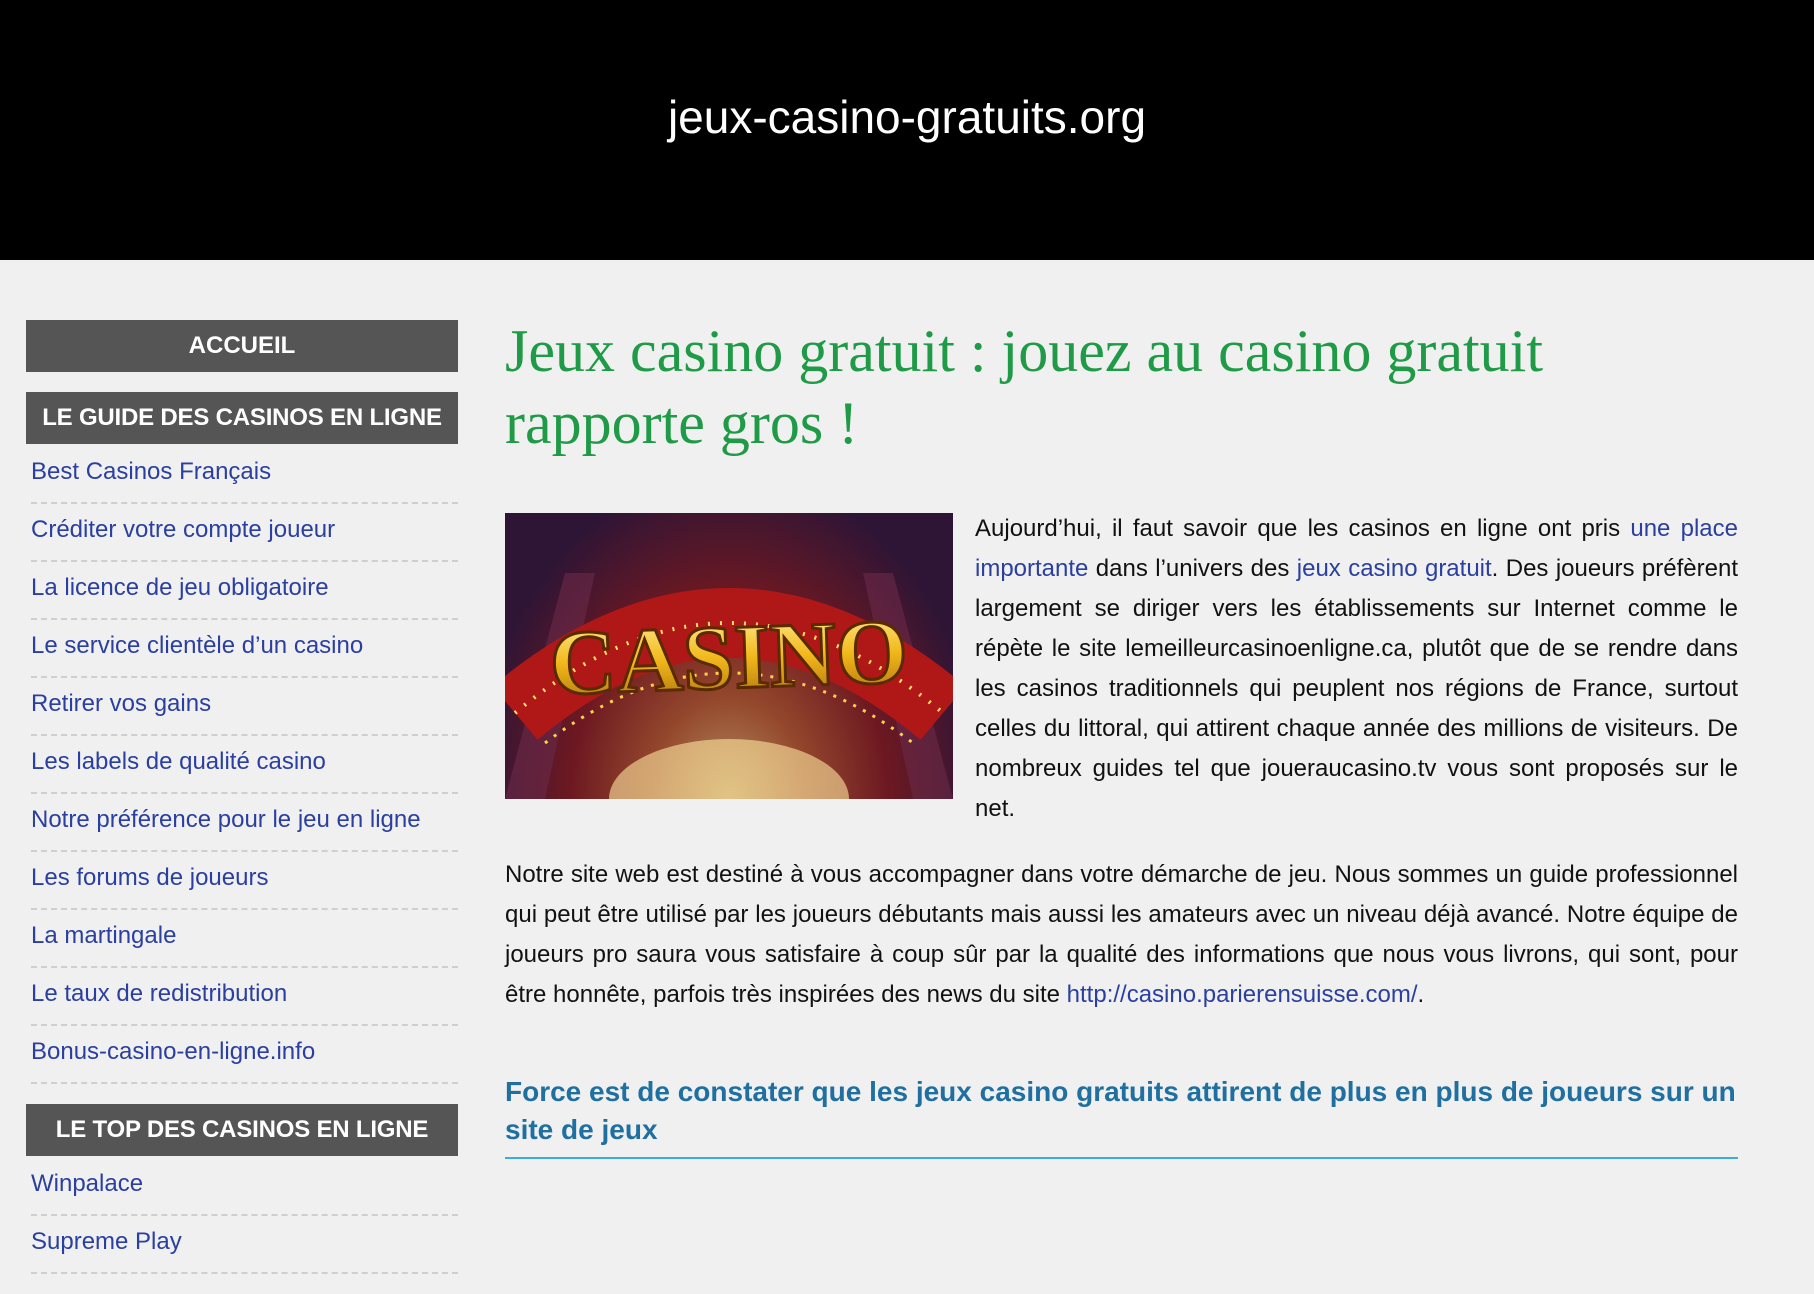  I want to click on sidebar-link-preference: Notre préférence pour le jeu en ligne, so click(226, 819).